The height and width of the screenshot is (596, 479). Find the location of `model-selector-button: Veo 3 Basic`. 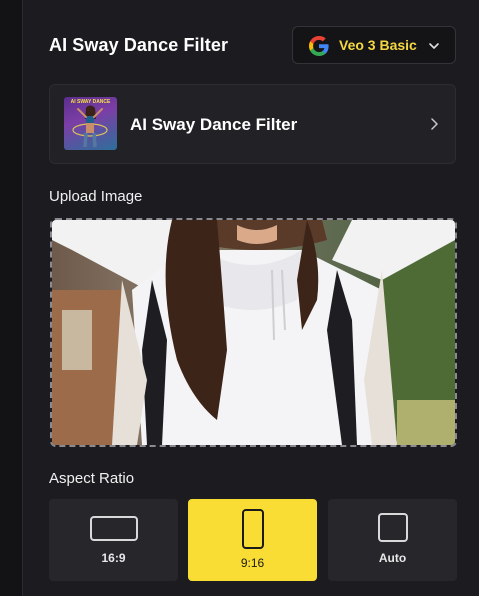

model-selector-button: Veo 3 Basic is located at coordinates (374, 45).